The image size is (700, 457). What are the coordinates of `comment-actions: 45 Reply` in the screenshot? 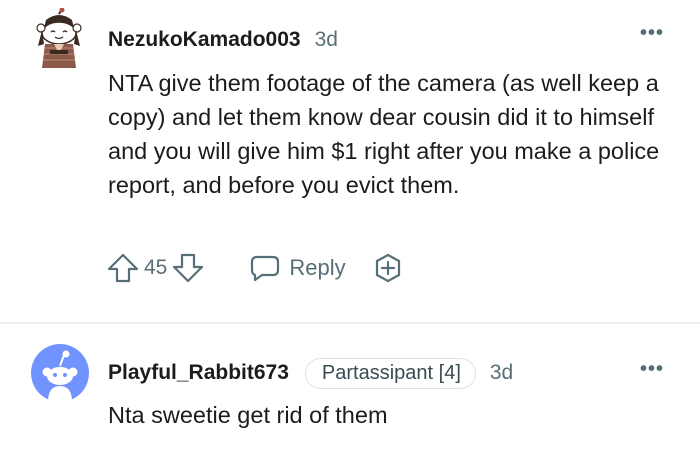 It's located at (255, 268).